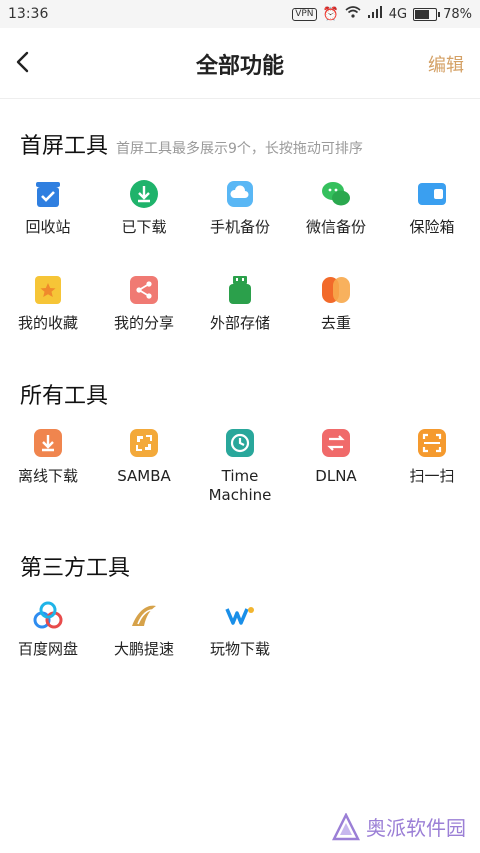  I want to click on tool-item-share: 我的分享, so click(144, 303).